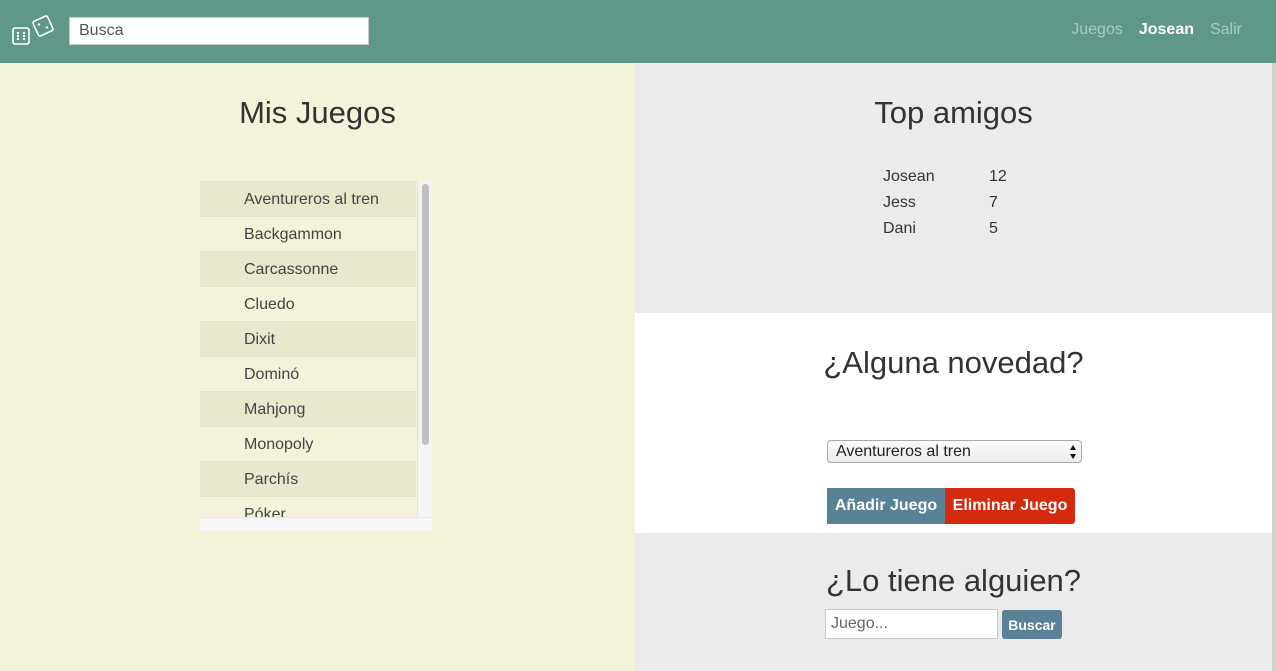 Image resolution: width=1276 pixels, height=671 pixels. Describe the element at coordinates (993, 202) in the screenshot. I see `friend-score: 7` at that location.